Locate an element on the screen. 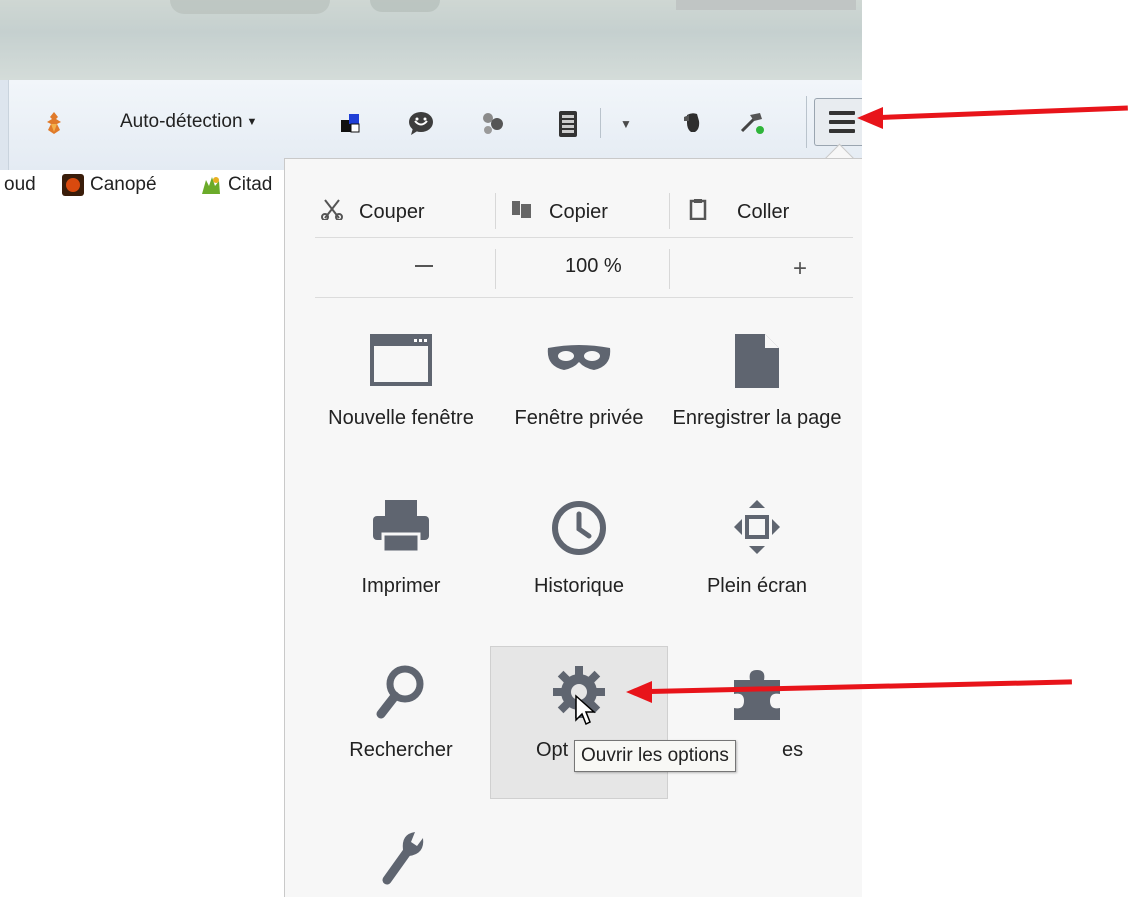 Image resolution: width=1128 pixels, height=897 pixels. window-icon is located at coordinates (401, 364).